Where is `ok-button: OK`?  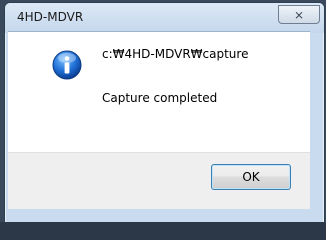 ok-button: OK is located at coordinates (251, 177).